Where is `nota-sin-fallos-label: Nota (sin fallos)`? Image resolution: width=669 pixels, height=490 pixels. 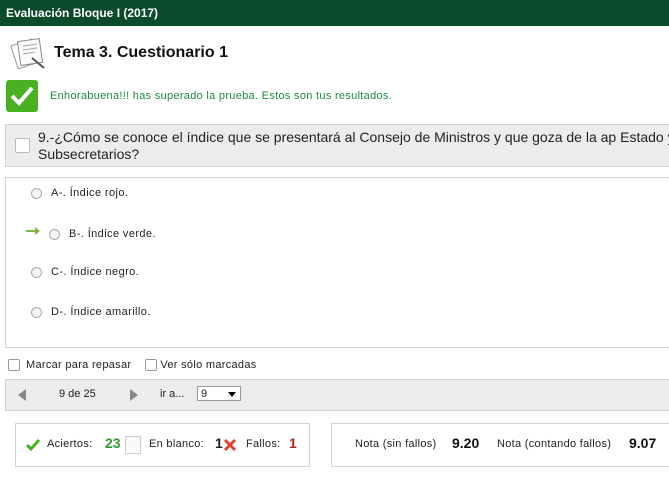 nota-sin-fallos-label: Nota (sin fallos) is located at coordinates (396, 444).